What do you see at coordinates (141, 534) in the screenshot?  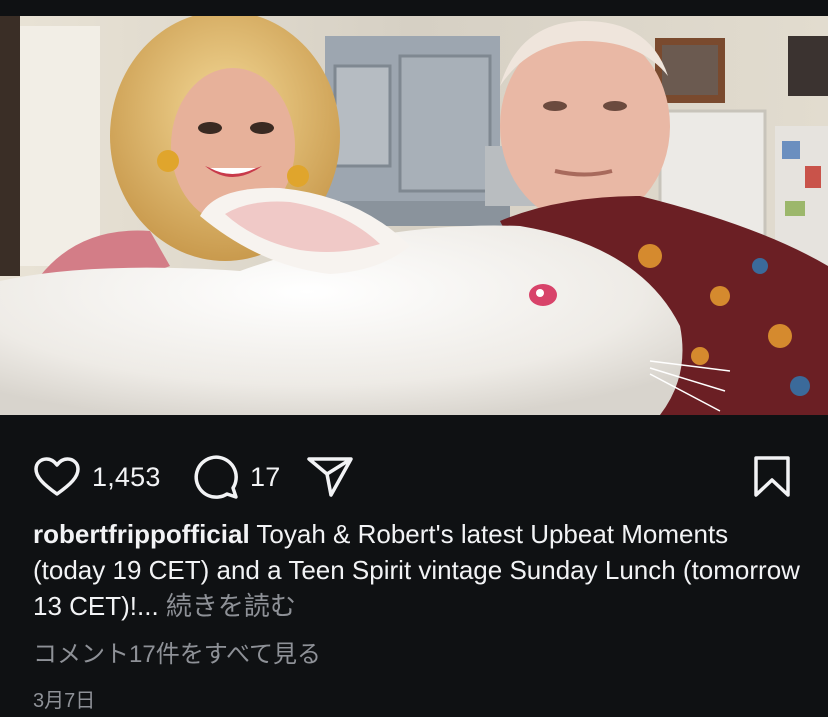 I see `username: robertfrippofficial` at bounding box center [141, 534].